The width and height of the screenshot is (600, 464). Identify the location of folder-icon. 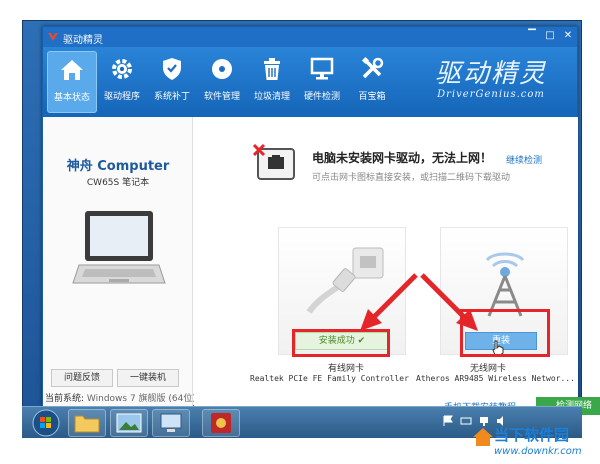
(87, 424).